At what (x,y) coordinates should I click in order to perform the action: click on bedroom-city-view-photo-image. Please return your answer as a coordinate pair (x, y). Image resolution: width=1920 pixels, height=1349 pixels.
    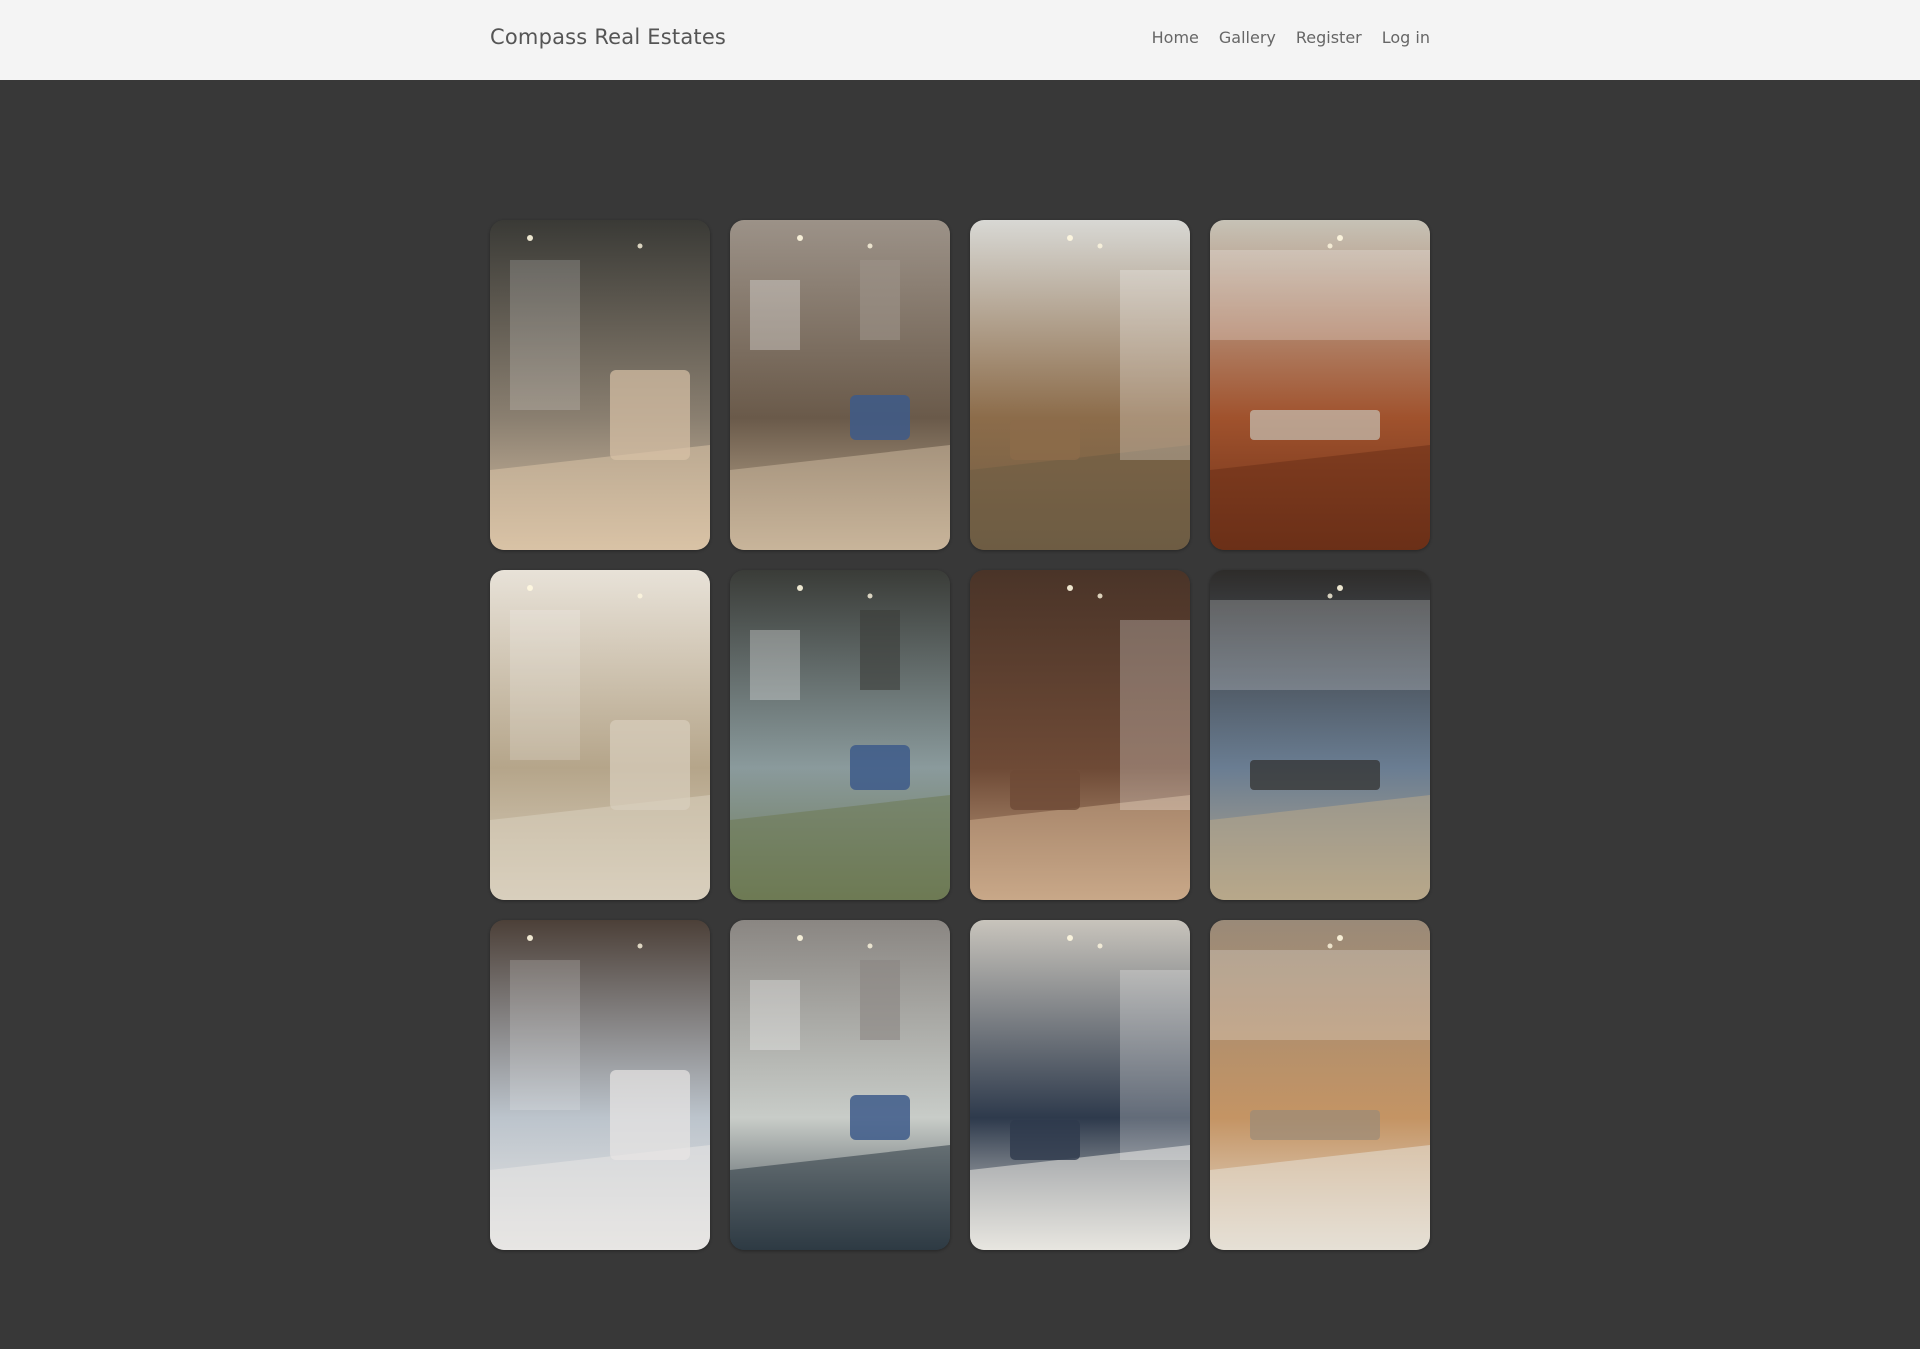
    Looking at the image, I should click on (600, 1085).